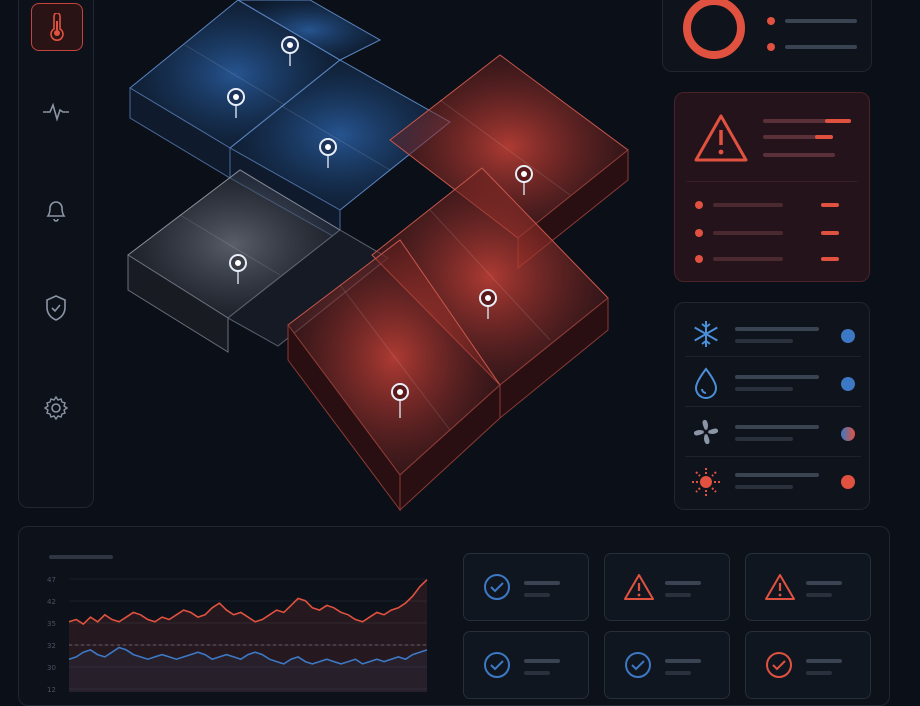 The image size is (920, 706). Describe the element at coordinates (773, 333) in the screenshot. I see `device-row-cooling` at that location.